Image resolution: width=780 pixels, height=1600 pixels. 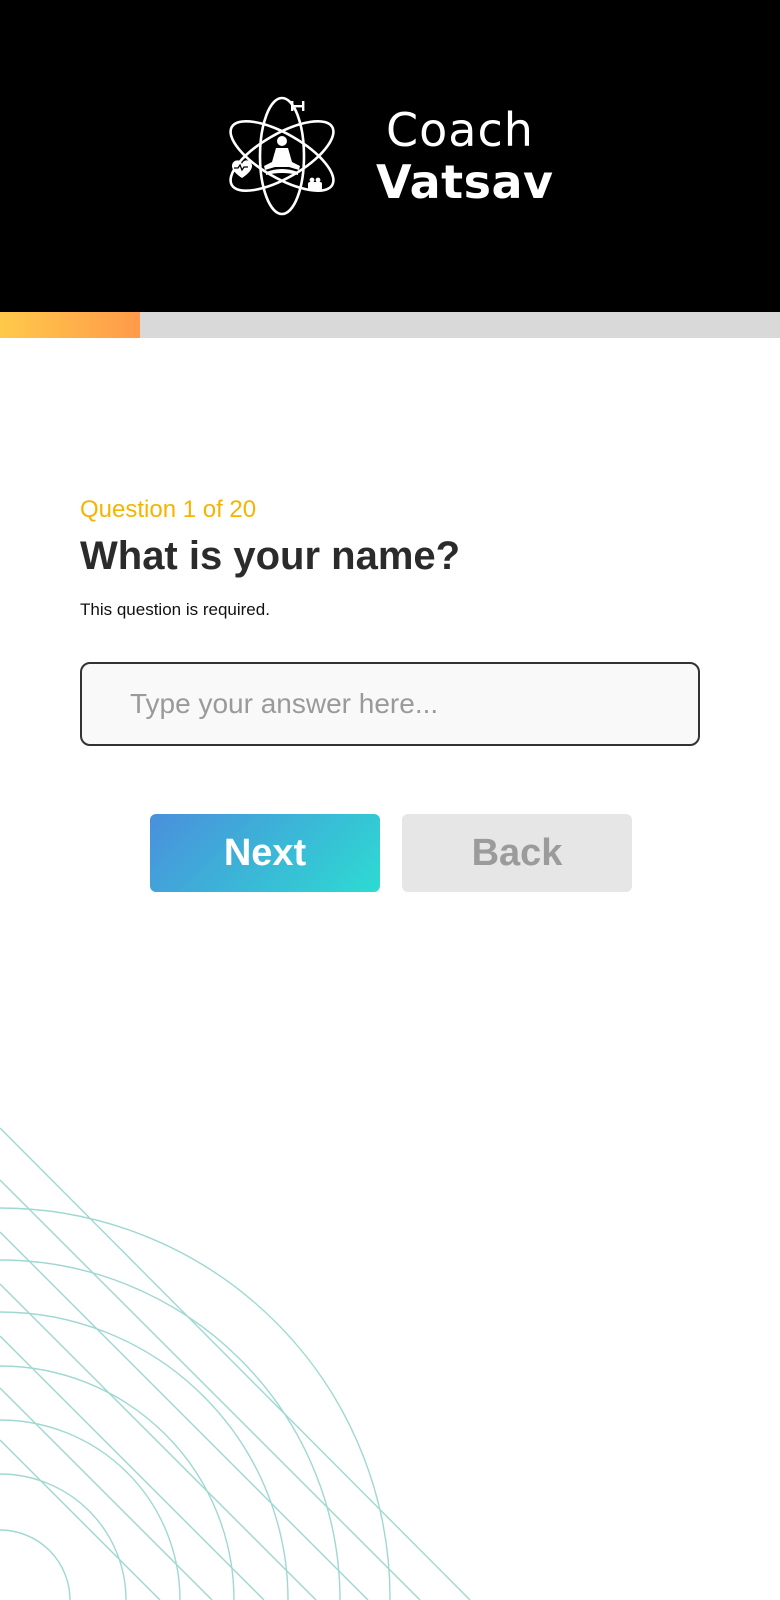 I want to click on answer-input, so click(x=390, y=704).